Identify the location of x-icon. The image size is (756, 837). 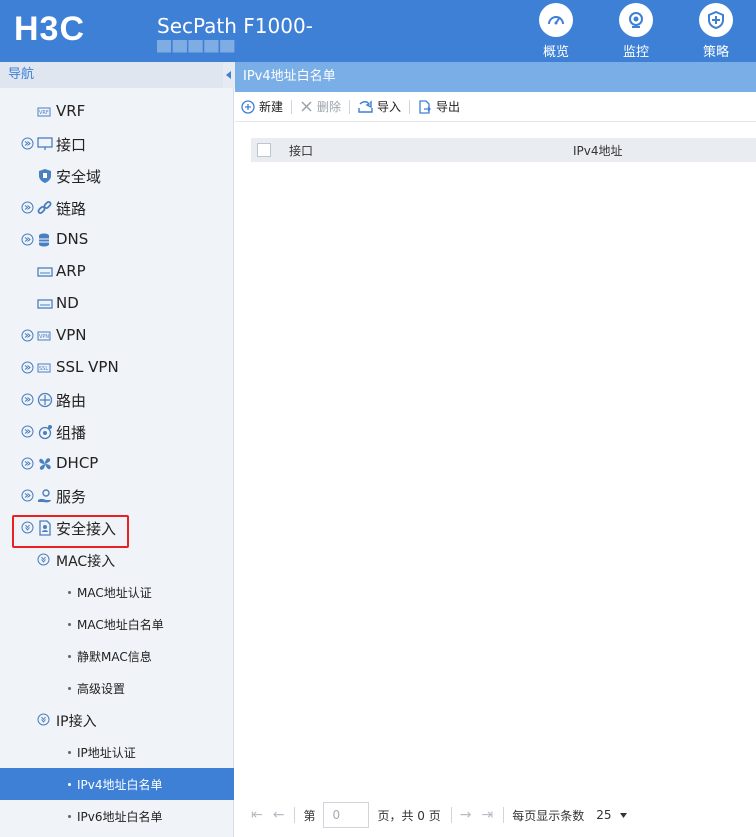
(306, 106).